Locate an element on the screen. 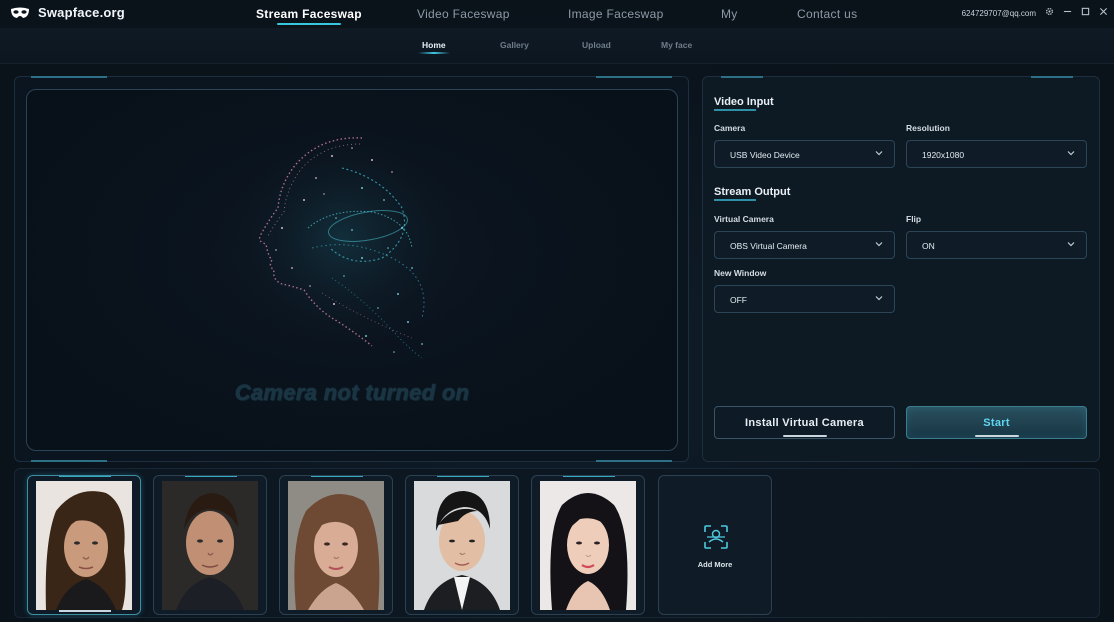 The height and width of the screenshot is (622, 1114). sub-nav: Home Gallery Upload My face is located at coordinates (557, 46).